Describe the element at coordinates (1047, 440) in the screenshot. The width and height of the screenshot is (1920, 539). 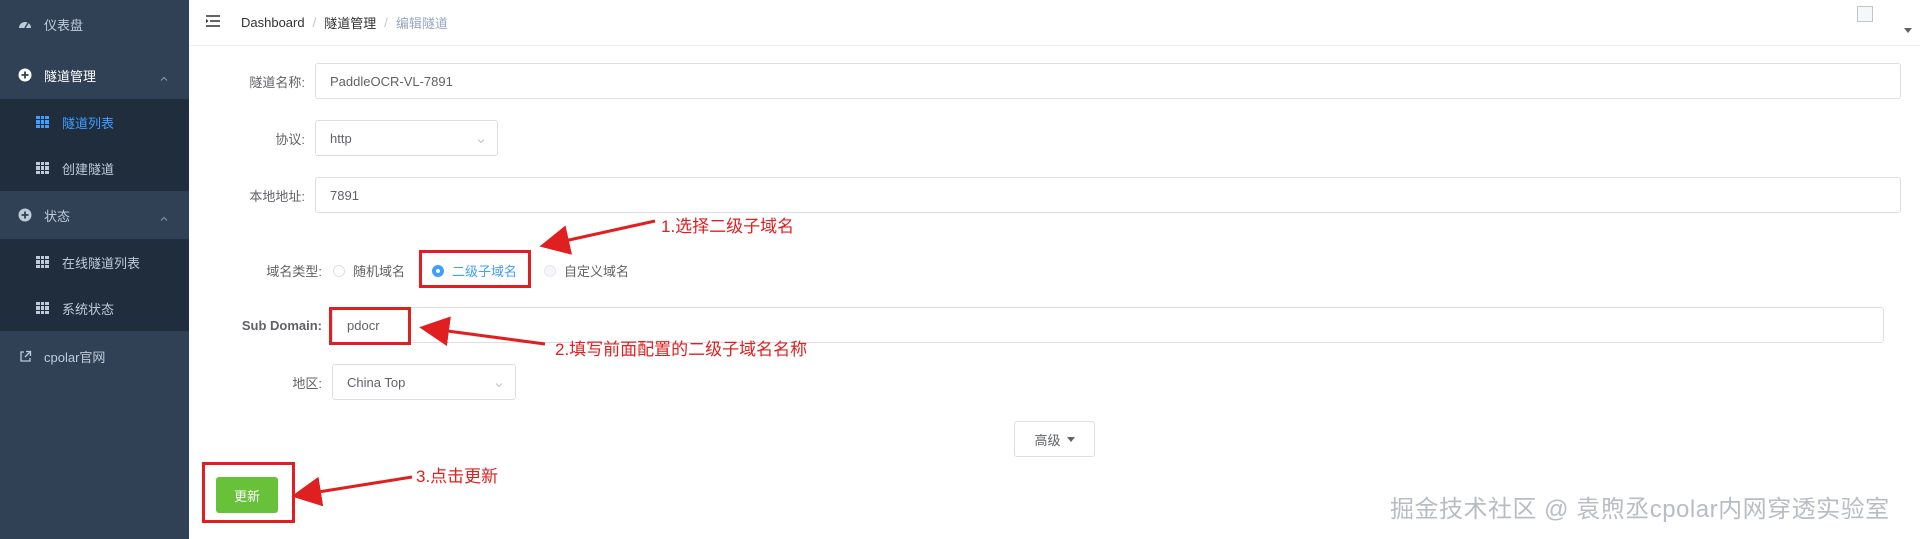
I see `advanced-button-label: 高级` at that location.